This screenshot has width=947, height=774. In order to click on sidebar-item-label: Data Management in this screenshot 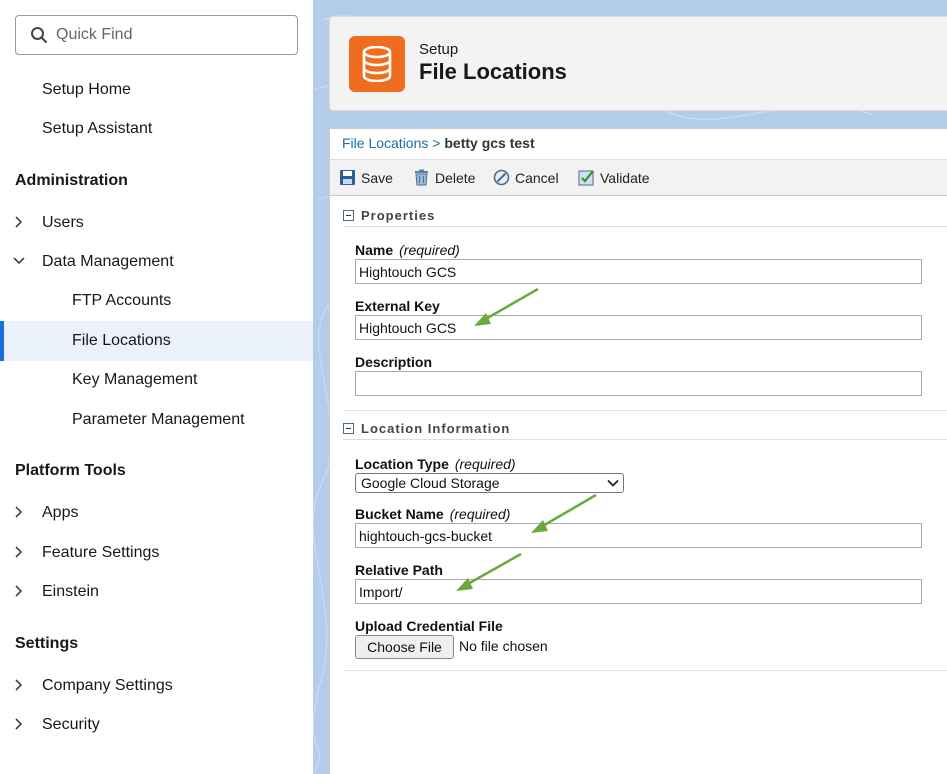, I will do `click(108, 261)`.